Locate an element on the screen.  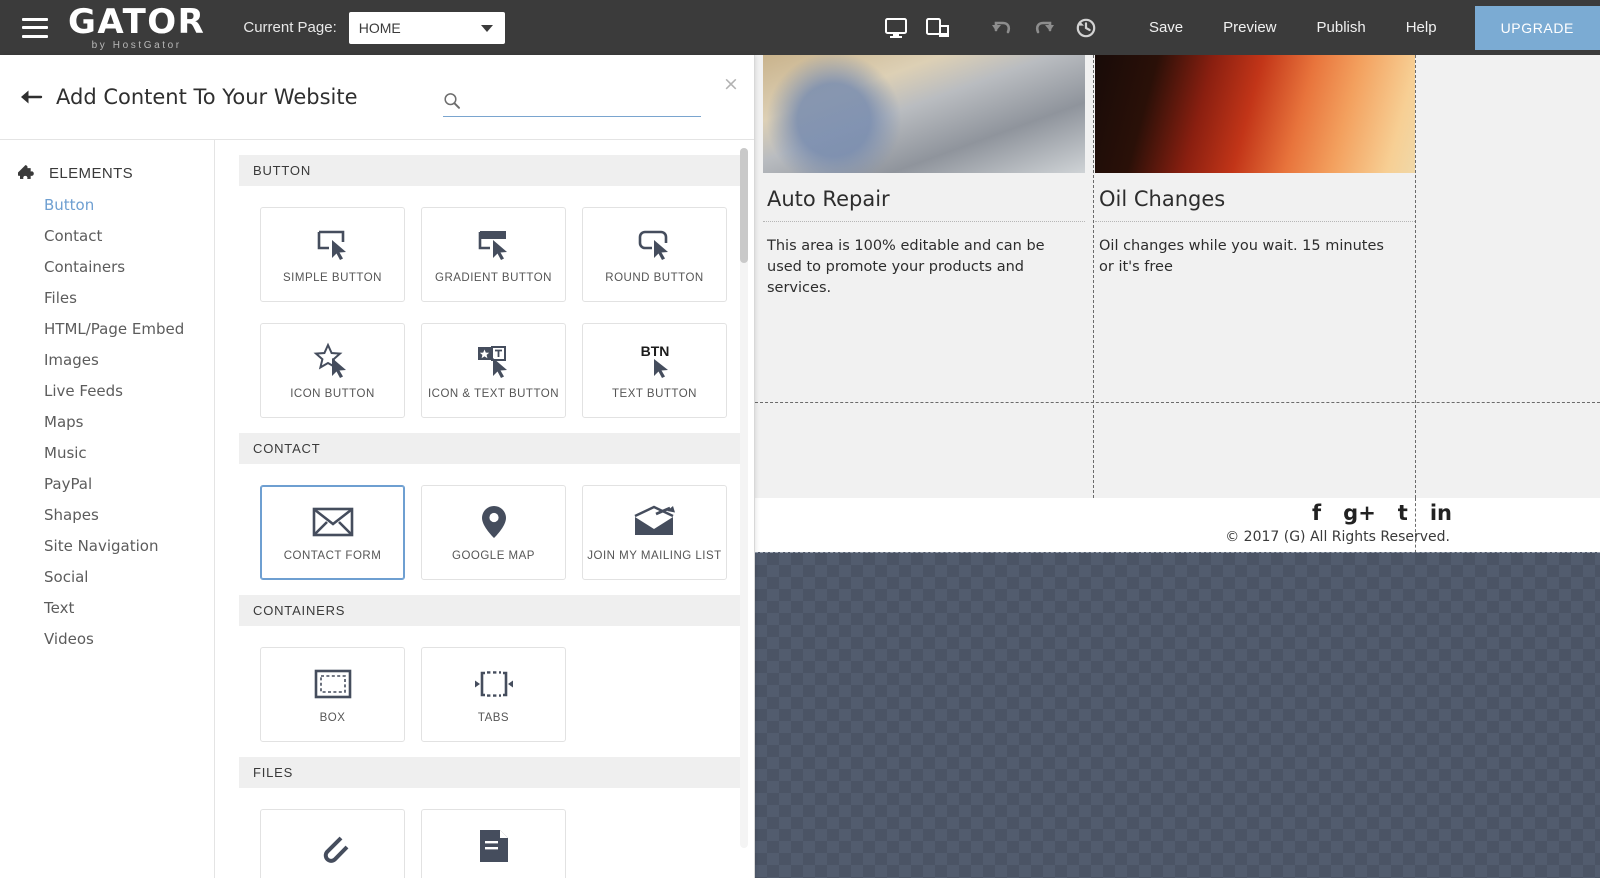
social-icon-row: f g+ t in is located at coordinates (1382, 513).